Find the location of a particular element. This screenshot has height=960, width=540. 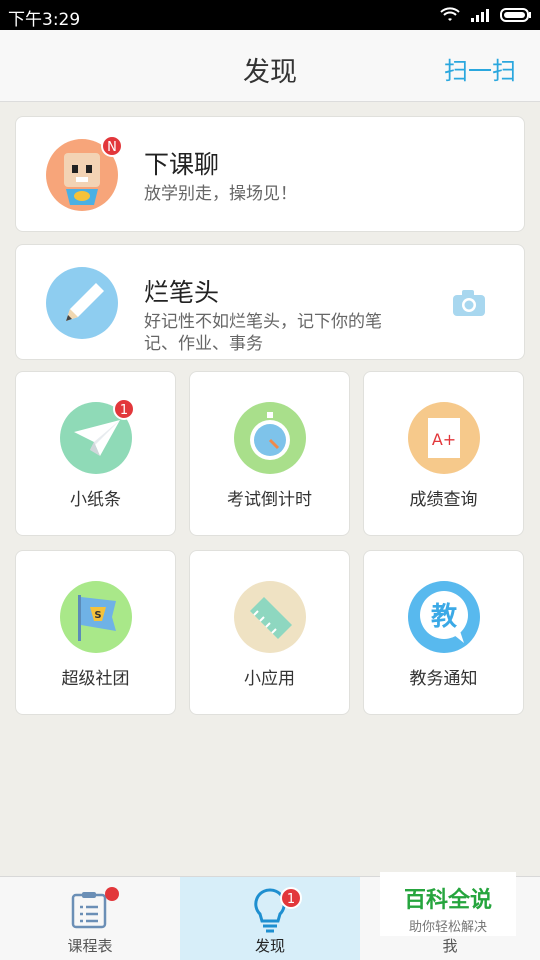

wifi-icon is located at coordinates (450, 14).